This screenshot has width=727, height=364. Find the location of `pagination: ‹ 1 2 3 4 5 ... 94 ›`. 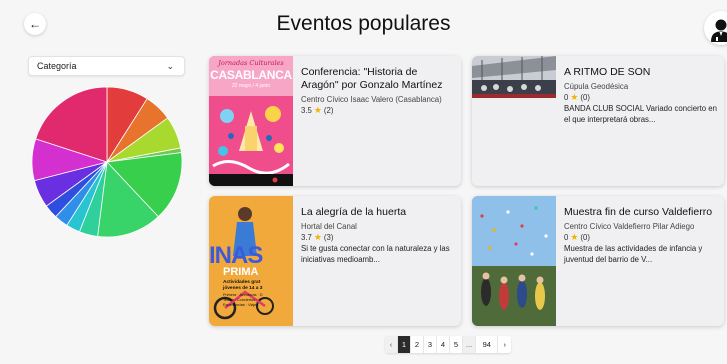

pagination: ‹ 1 2 3 4 5 ... 94 › is located at coordinates (448, 344).